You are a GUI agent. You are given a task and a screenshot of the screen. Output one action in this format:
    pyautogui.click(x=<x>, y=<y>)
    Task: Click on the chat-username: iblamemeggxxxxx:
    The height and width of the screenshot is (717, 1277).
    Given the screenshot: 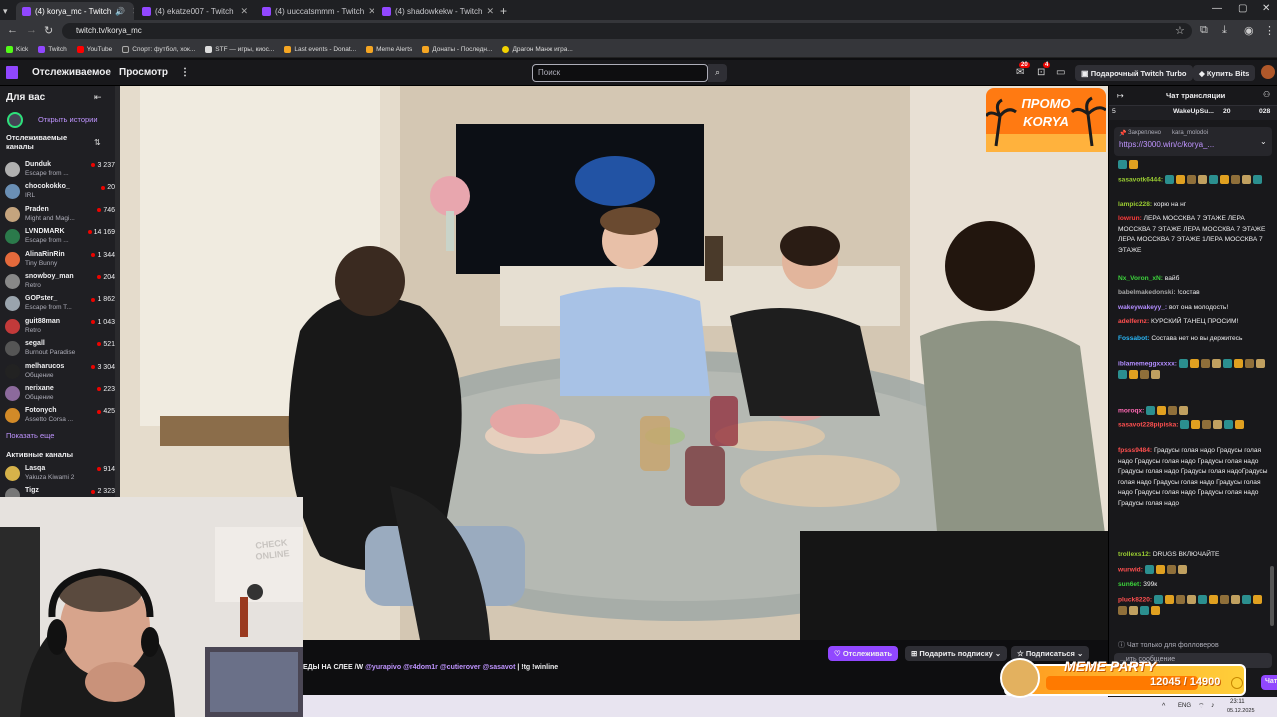 What is the action you would take?
    pyautogui.click(x=1147, y=363)
    